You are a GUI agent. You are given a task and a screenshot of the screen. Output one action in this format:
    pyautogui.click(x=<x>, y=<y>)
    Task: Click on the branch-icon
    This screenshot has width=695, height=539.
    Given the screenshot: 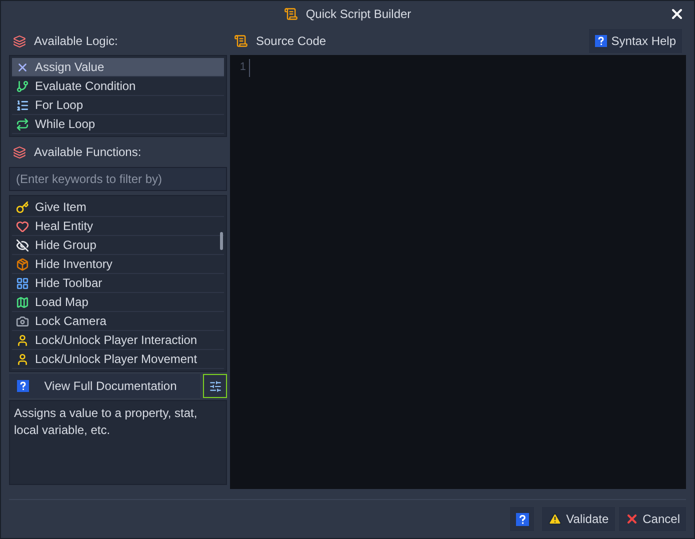 What is the action you would take?
    pyautogui.click(x=22, y=86)
    